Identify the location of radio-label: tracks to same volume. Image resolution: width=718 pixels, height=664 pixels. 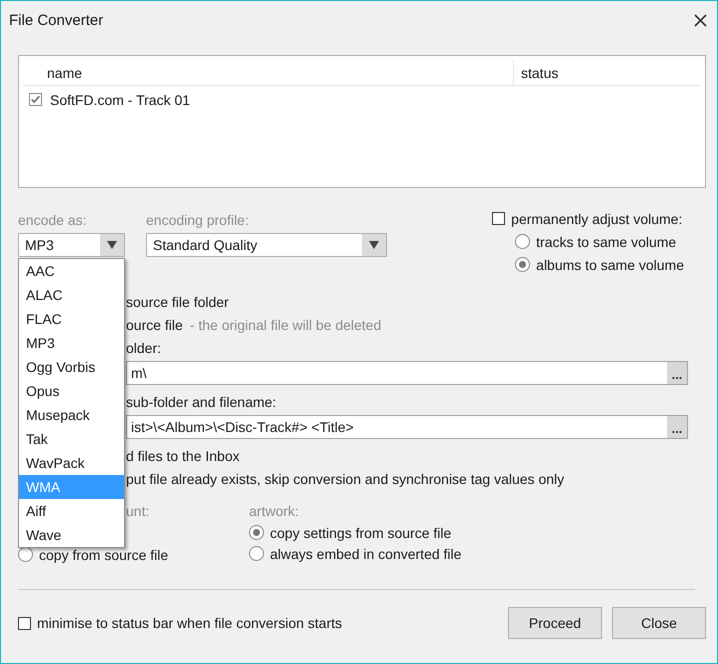
(606, 242).